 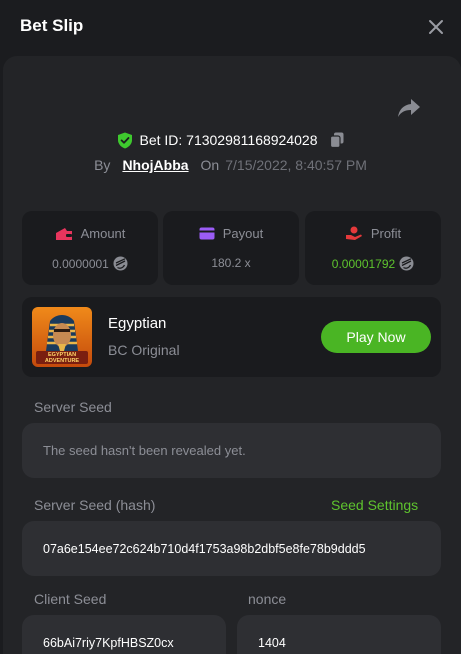 What do you see at coordinates (124, 634) in the screenshot?
I see `client-seed-field: 66bAi7riy7KpfHBSZ0cx` at bounding box center [124, 634].